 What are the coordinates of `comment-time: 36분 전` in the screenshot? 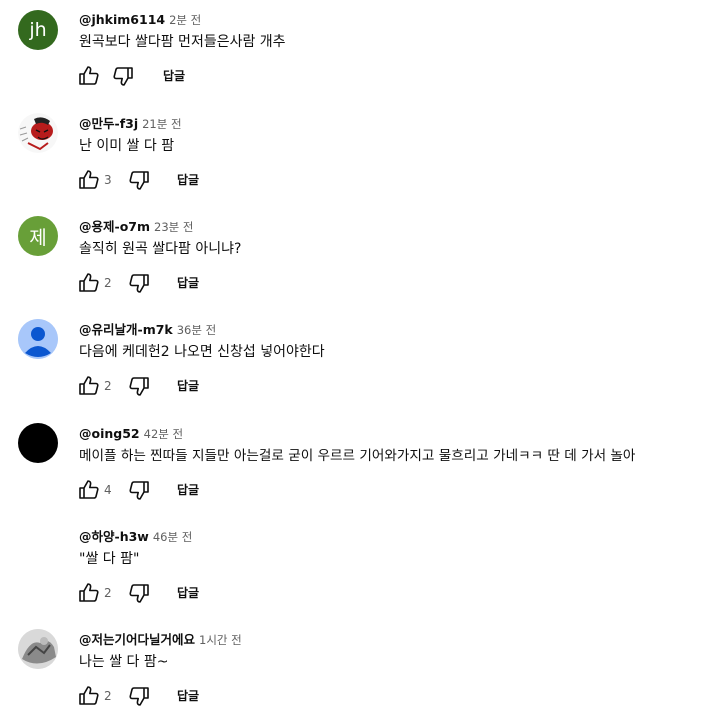 It's located at (196, 330).